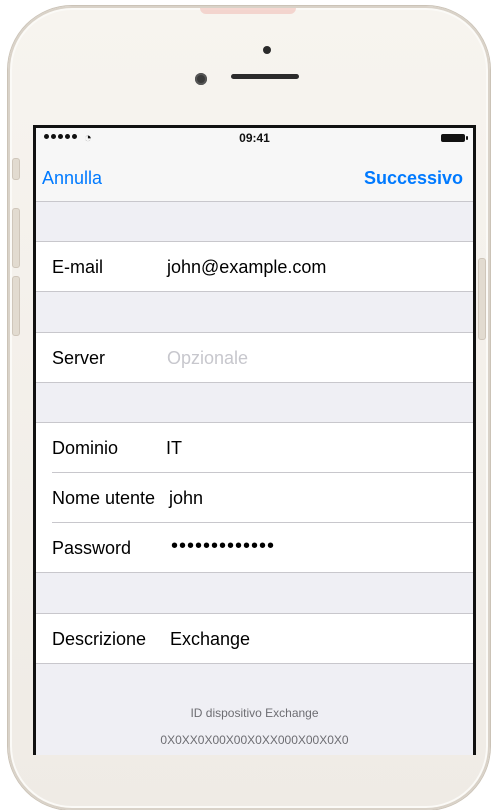  What do you see at coordinates (16, 169) in the screenshot?
I see `mute-switch` at bounding box center [16, 169].